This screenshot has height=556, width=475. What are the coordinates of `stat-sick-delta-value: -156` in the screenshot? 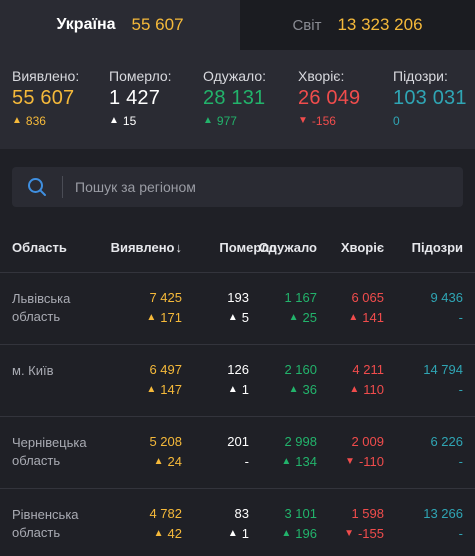 It's located at (323, 121).